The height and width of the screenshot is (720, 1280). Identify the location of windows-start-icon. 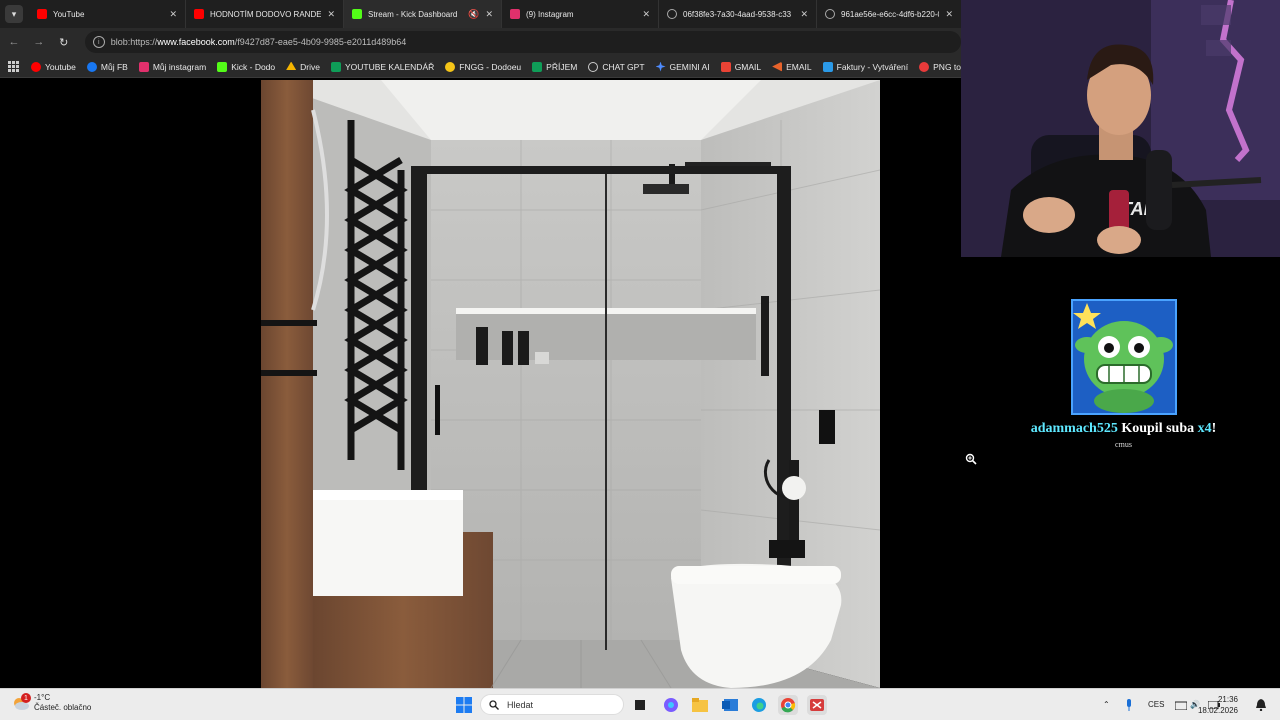
(464, 705).